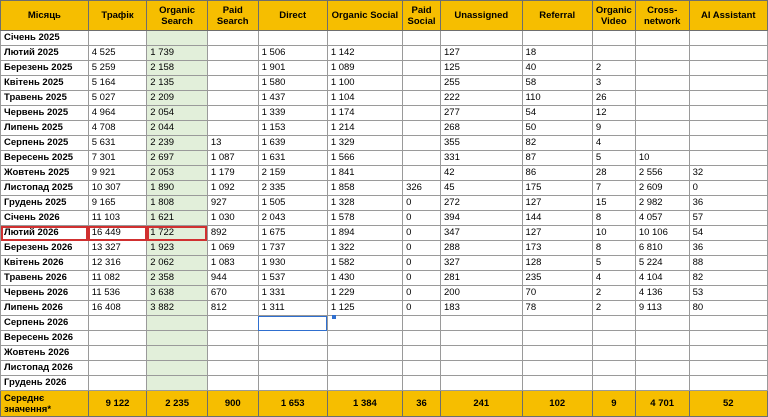 This screenshot has height=417, width=768. What do you see at coordinates (117, 113) in the screenshot?
I see `cell-traffic: 4 964` at bounding box center [117, 113].